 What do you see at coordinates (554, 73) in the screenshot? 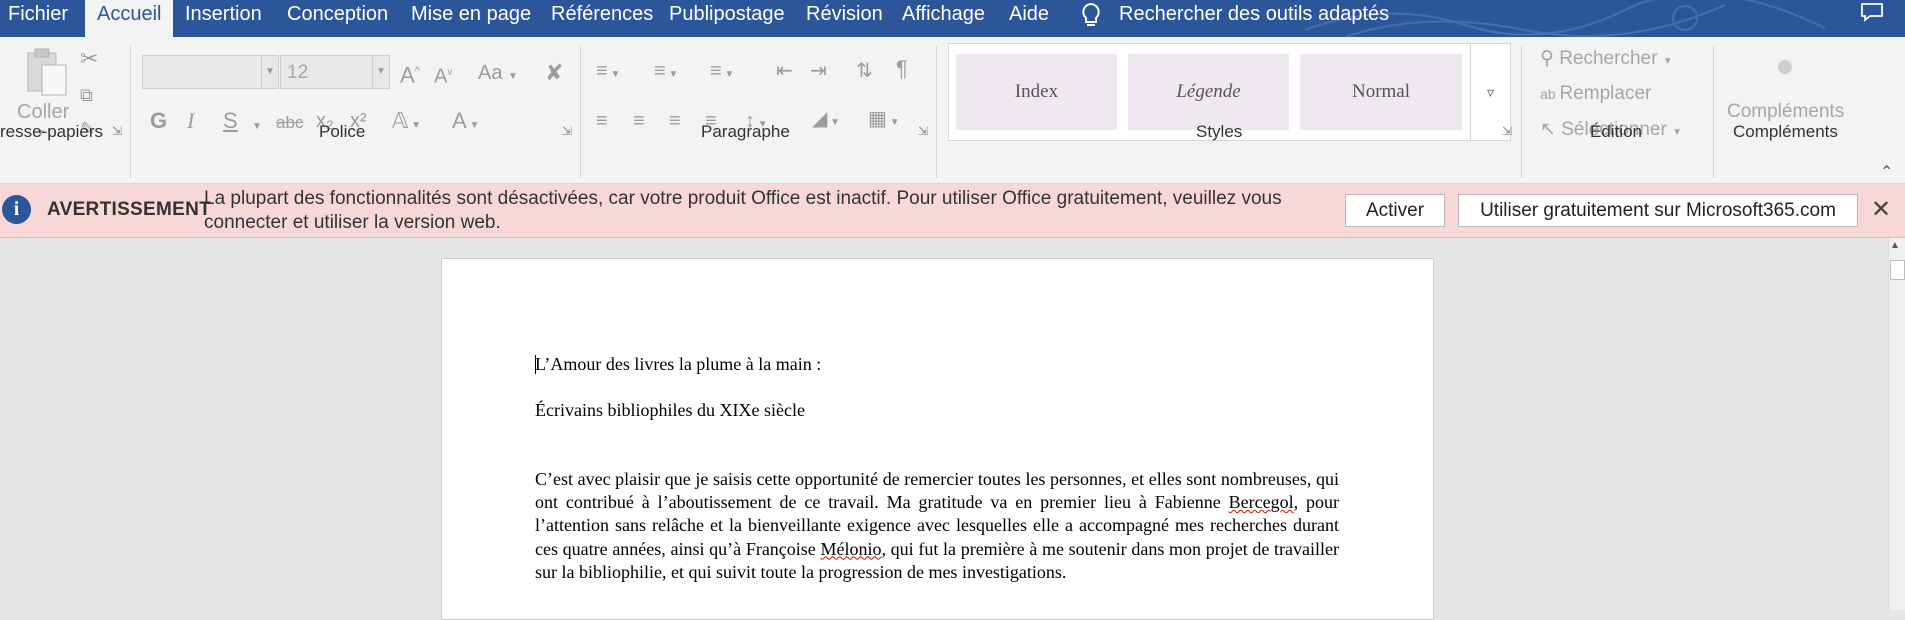
I see `clear-formatting-icon: ✘` at bounding box center [554, 73].